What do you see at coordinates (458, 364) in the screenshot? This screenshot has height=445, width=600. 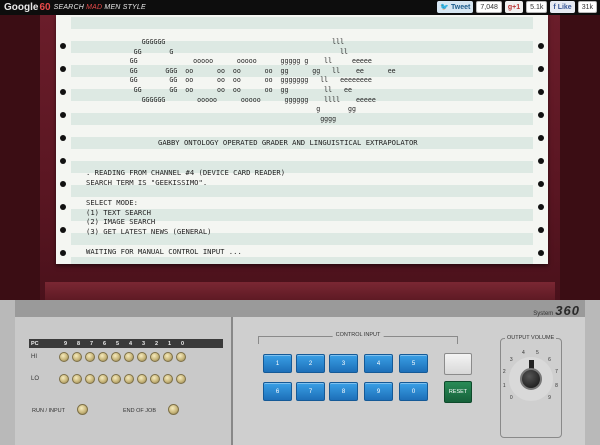 I see `blank-button` at bounding box center [458, 364].